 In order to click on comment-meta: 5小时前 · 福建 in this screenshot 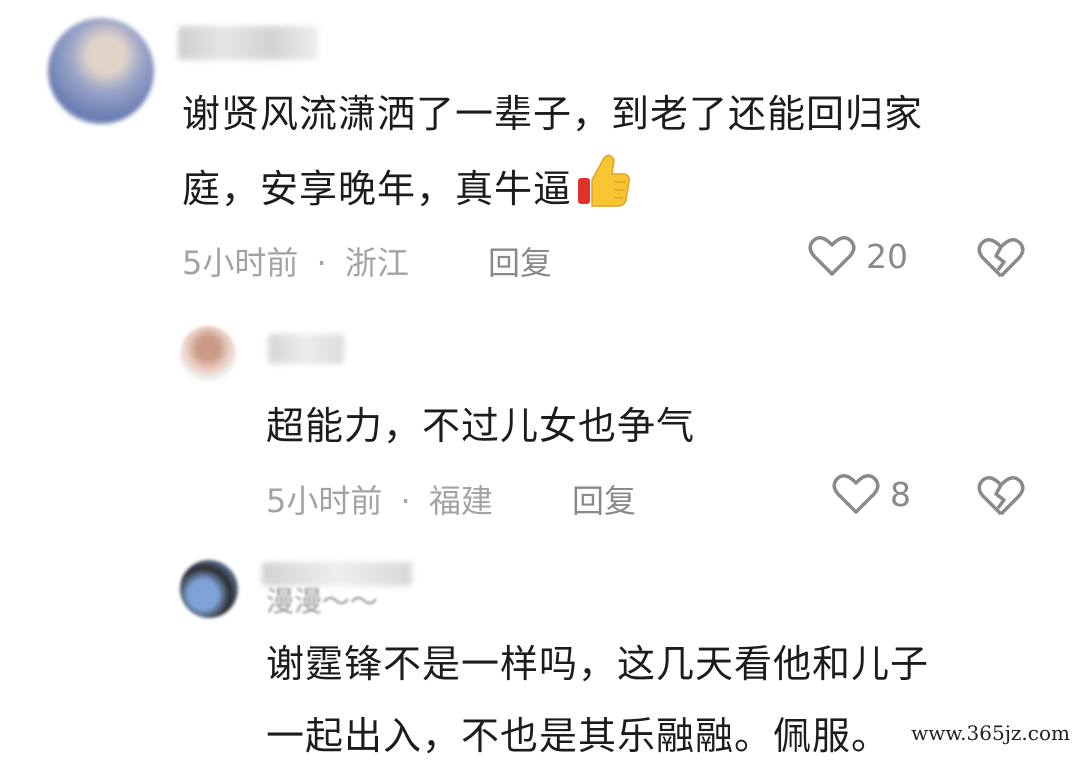, I will do `click(379, 501)`.